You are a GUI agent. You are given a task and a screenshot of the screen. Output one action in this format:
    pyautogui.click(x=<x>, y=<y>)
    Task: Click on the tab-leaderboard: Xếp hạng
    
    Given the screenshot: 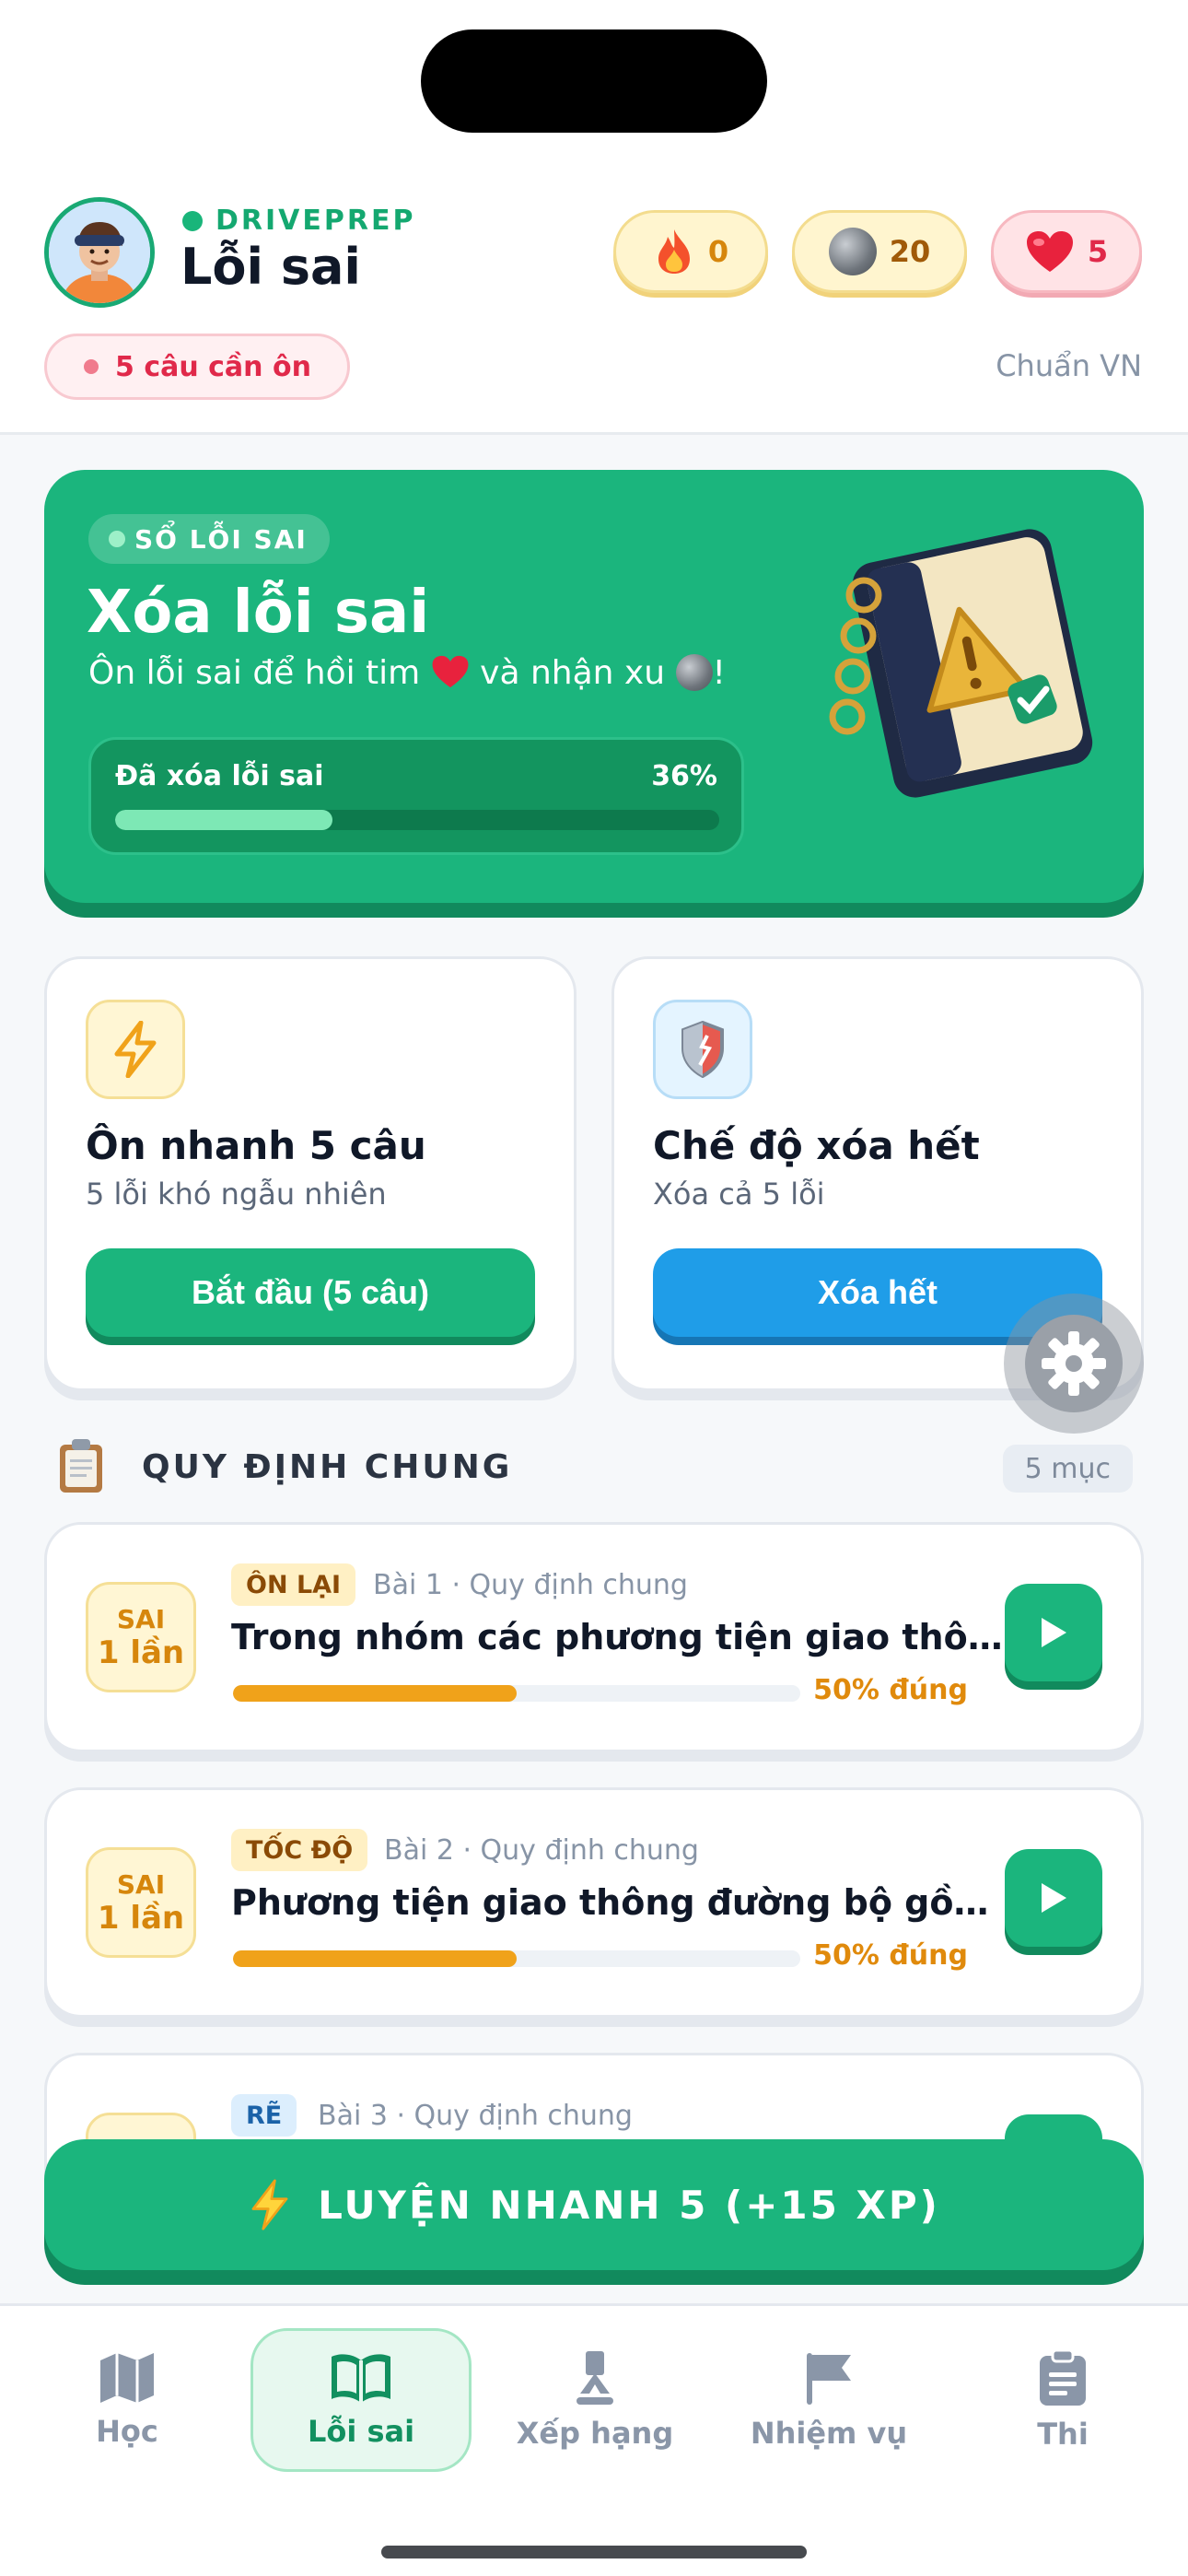 What is the action you would take?
    pyautogui.click(x=594, y=2400)
    